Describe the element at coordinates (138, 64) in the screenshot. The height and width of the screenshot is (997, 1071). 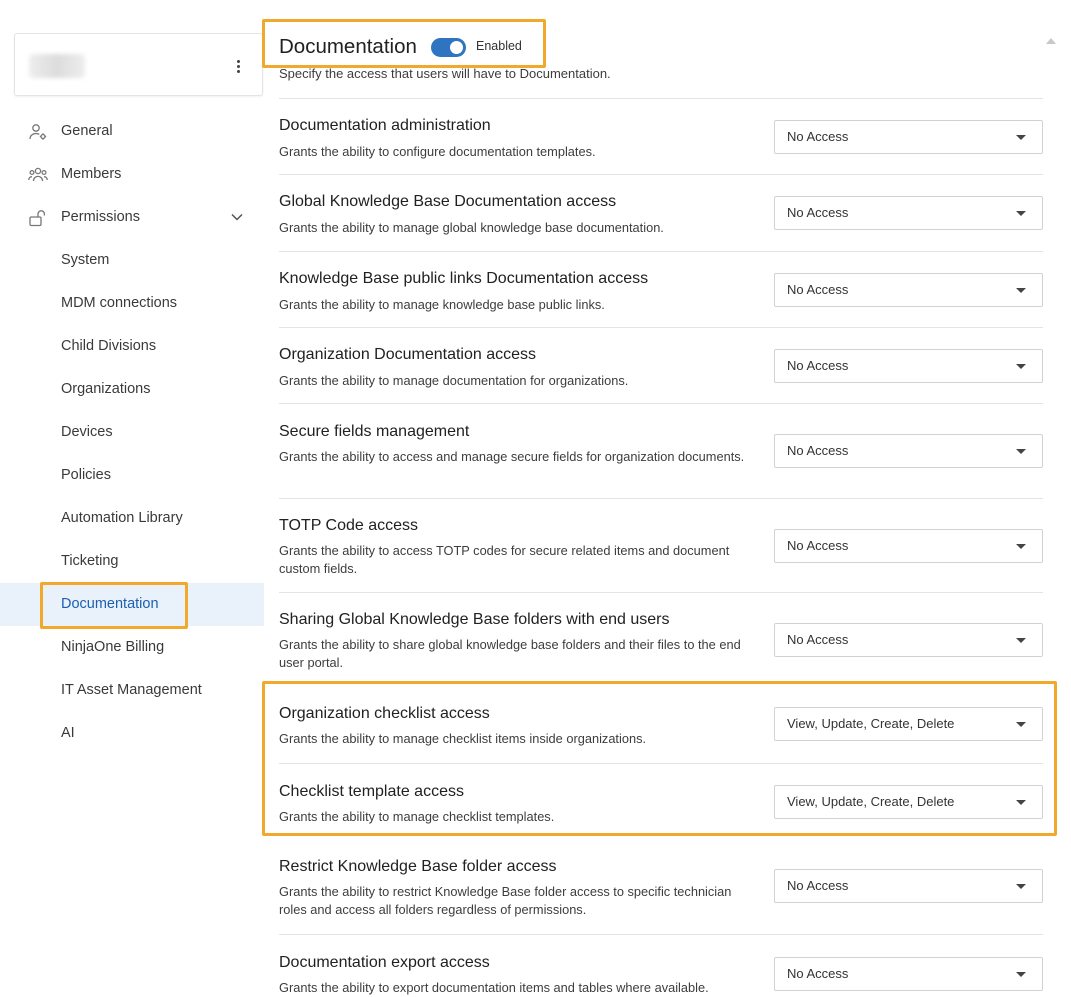
I see `organization-card` at that location.